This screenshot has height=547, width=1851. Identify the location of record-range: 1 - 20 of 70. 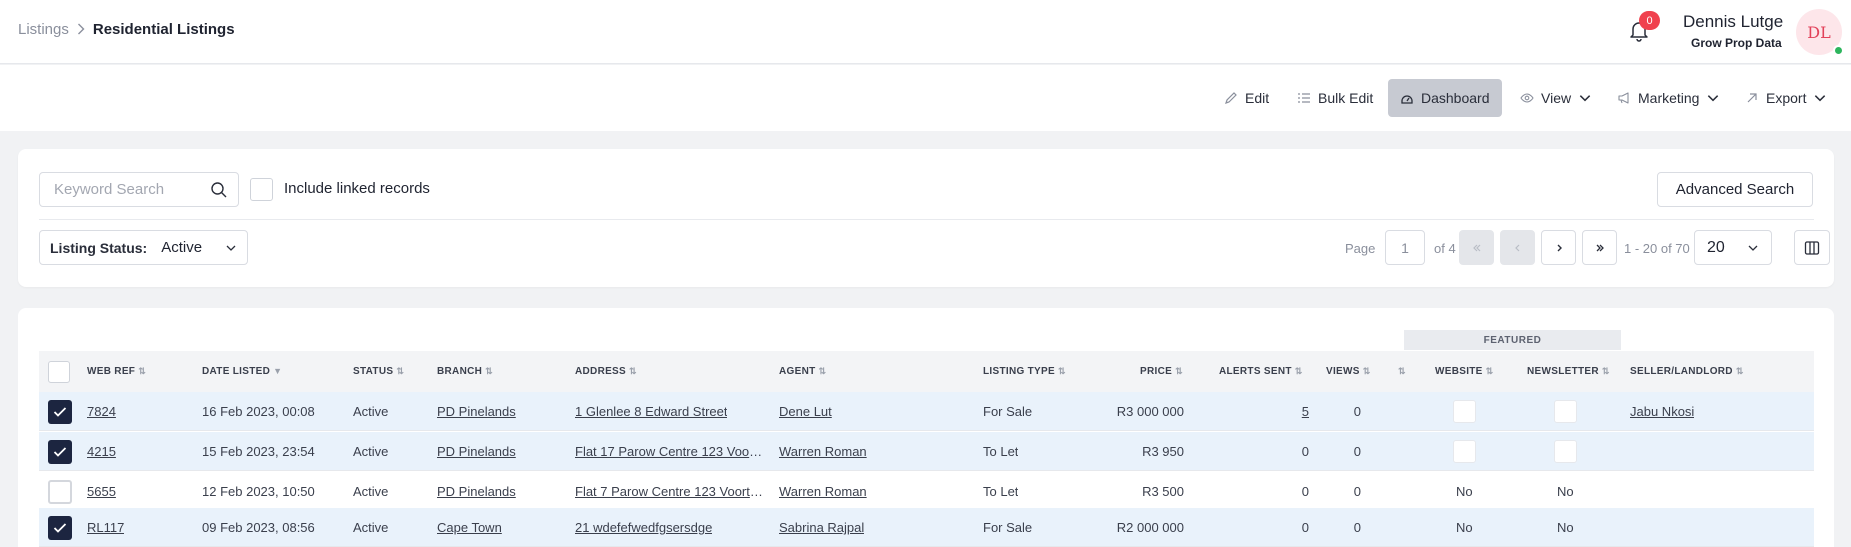
(1657, 248).